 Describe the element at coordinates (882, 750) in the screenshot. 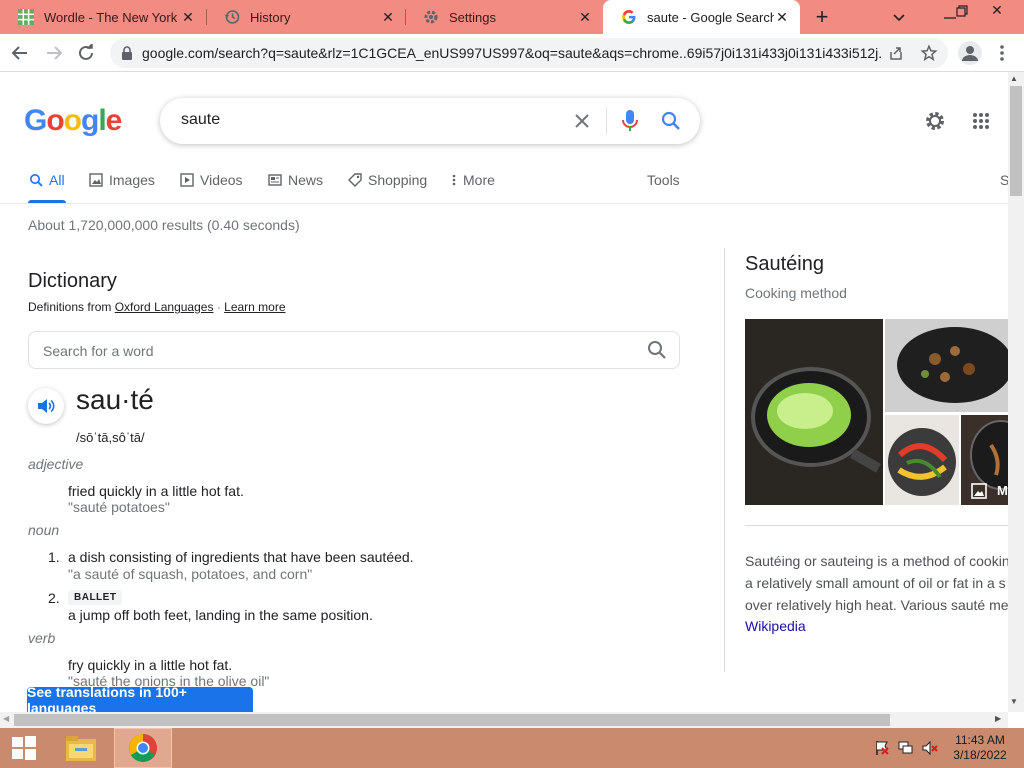

I see `action-center-flag-icon` at that location.